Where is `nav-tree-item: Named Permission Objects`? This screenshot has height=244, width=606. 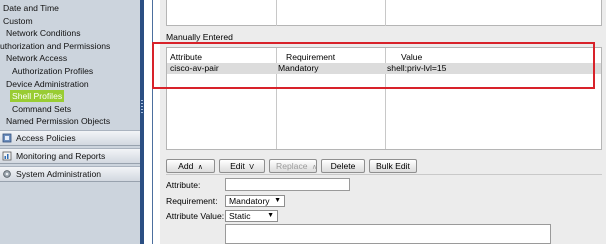
nav-tree-item: Named Permission Objects is located at coordinates (58, 121).